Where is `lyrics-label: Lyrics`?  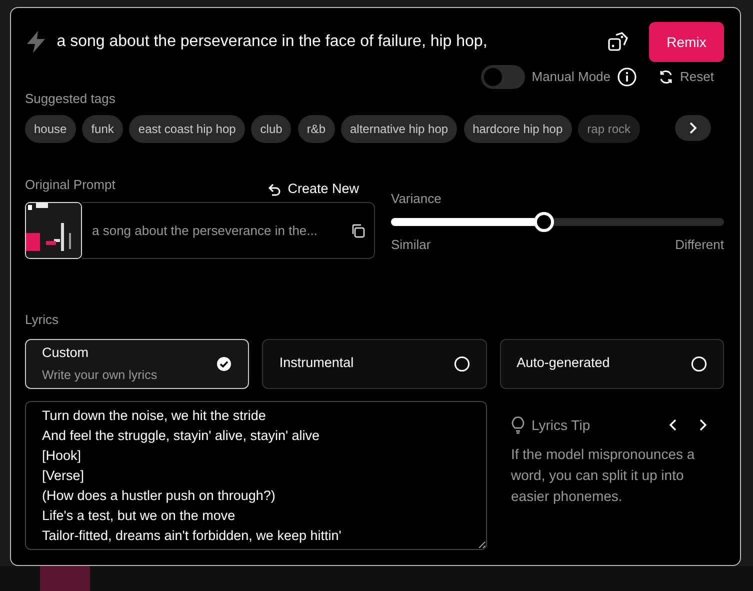 lyrics-label: Lyrics is located at coordinates (42, 320).